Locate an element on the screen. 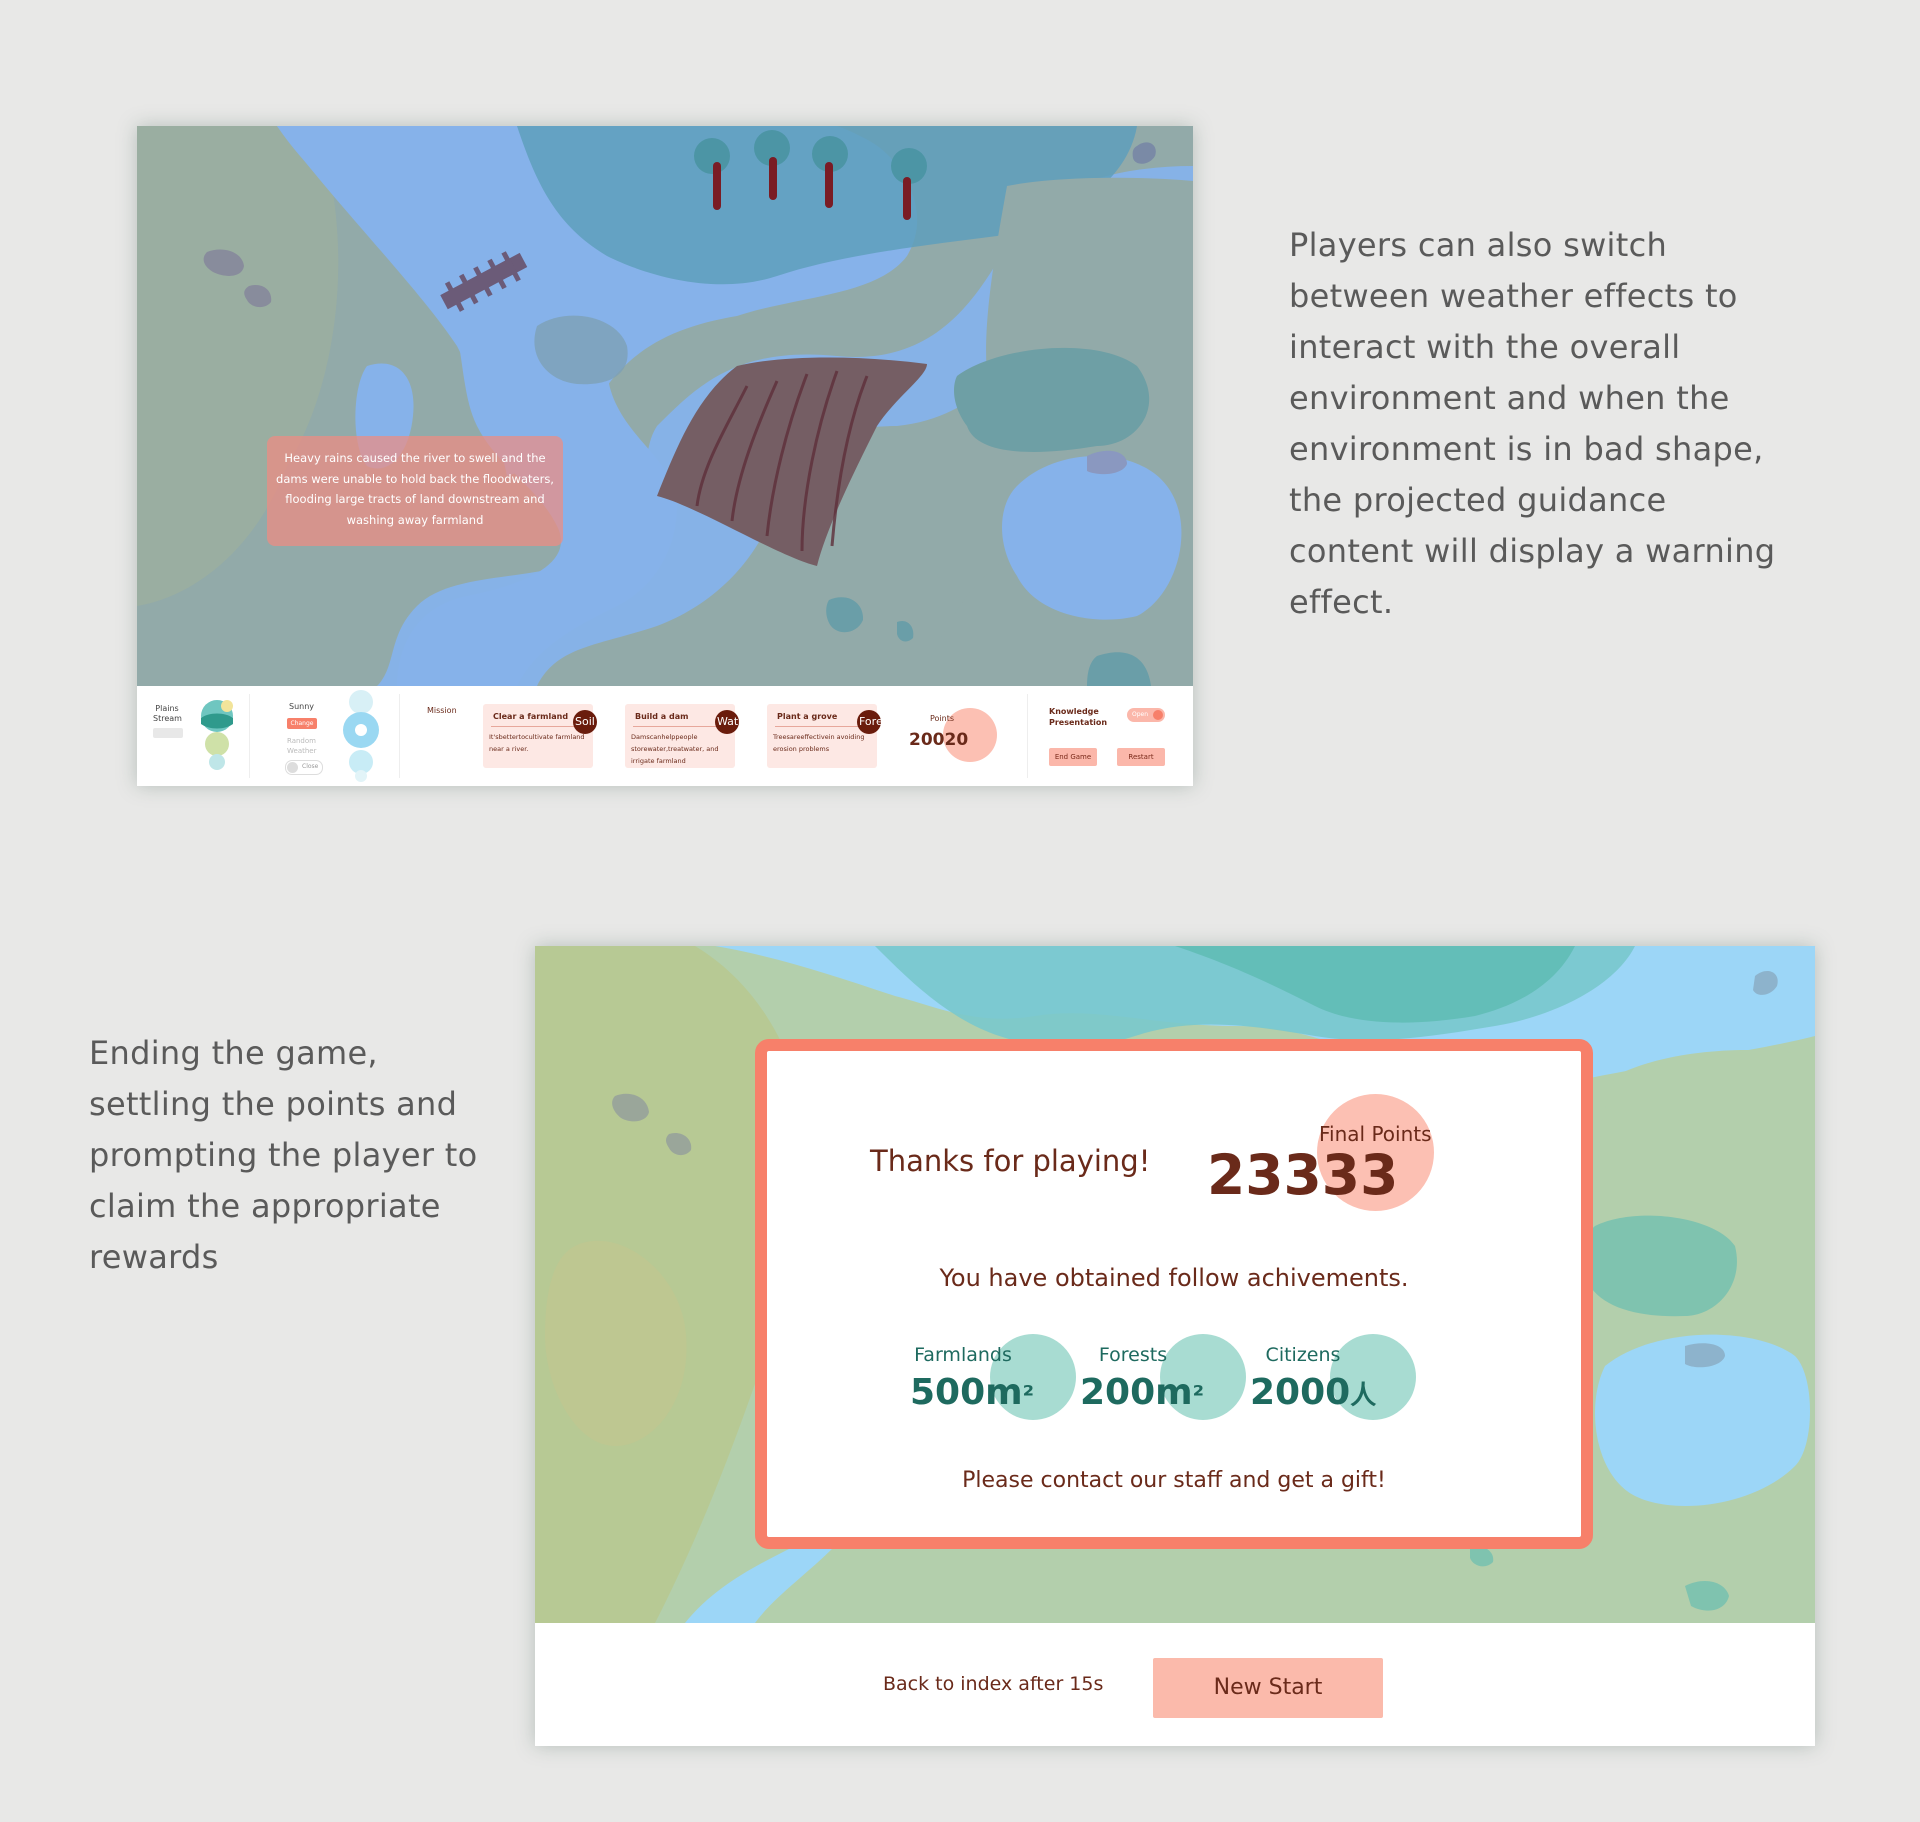  ending-footer: Back to index after 15s New Start is located at coordinates (1175, 1684).